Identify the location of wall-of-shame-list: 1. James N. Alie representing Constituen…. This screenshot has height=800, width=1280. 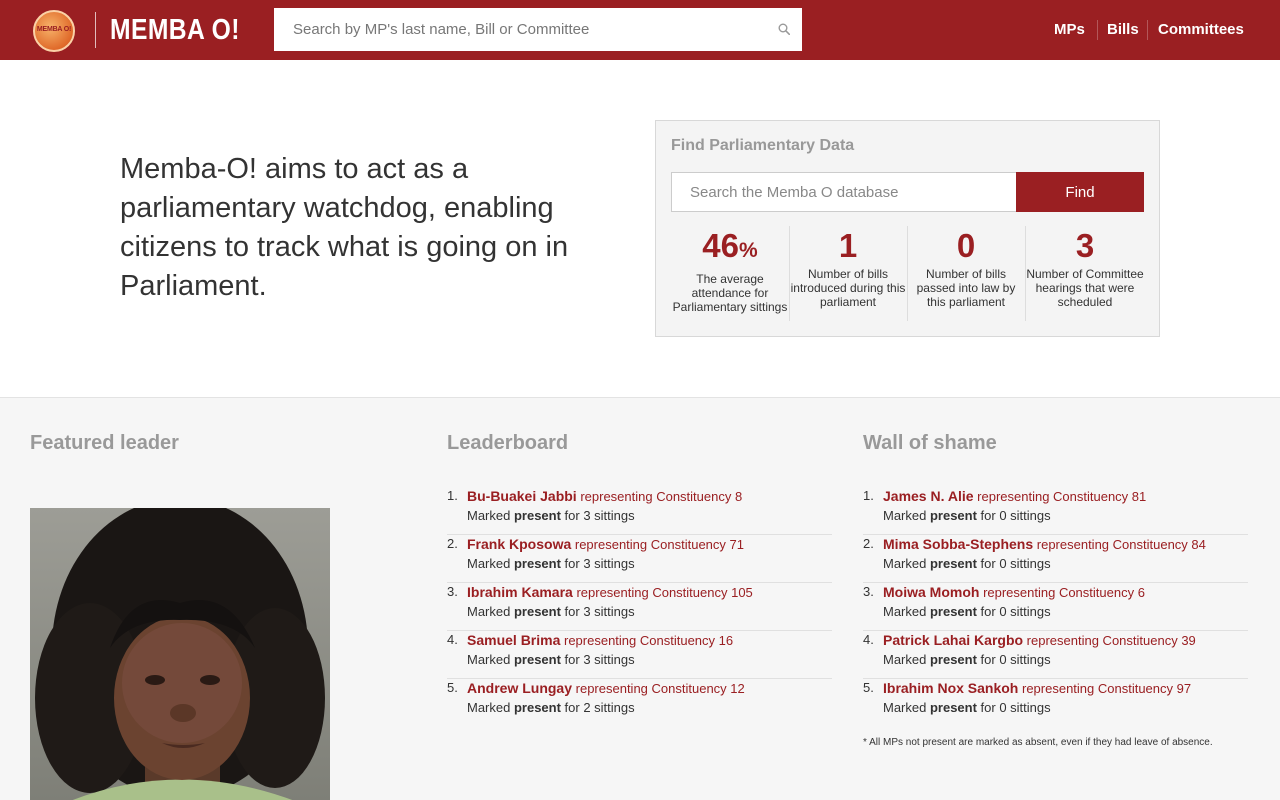
(1055, 607).